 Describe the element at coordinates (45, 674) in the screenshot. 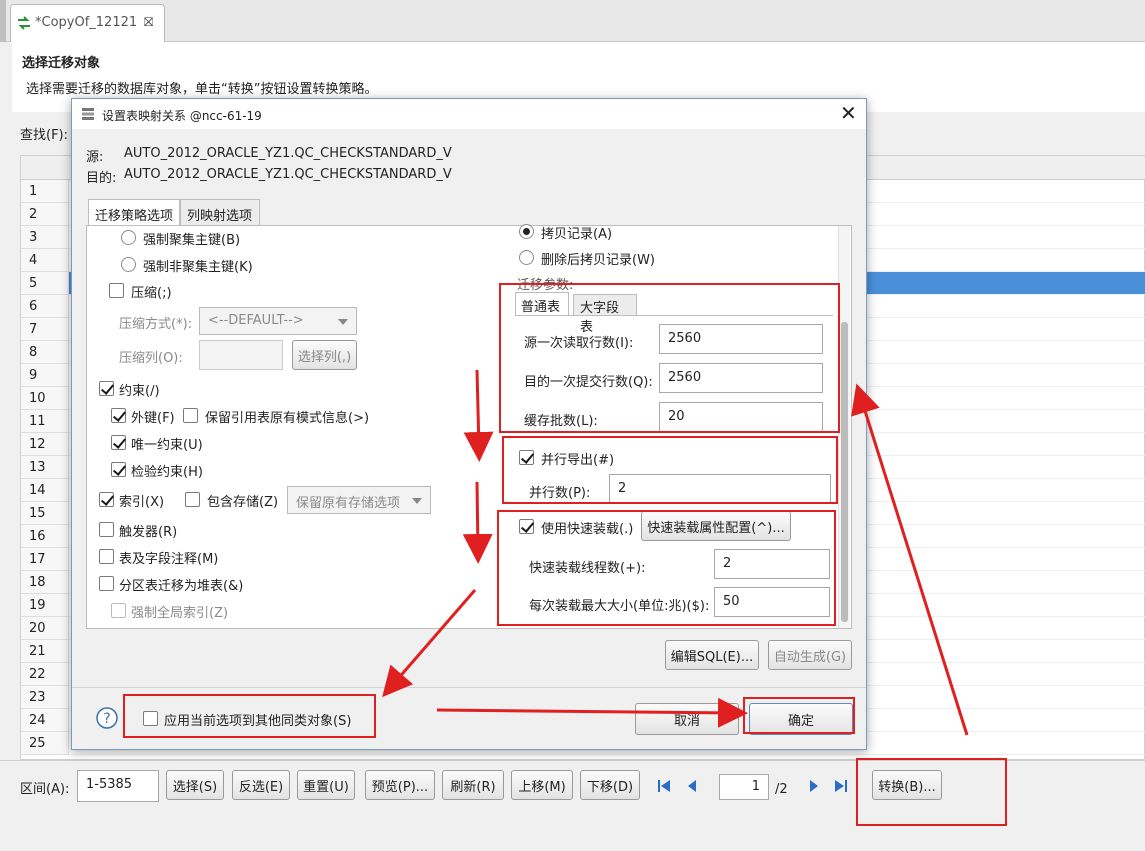

I see `row-number: 22` at that location.